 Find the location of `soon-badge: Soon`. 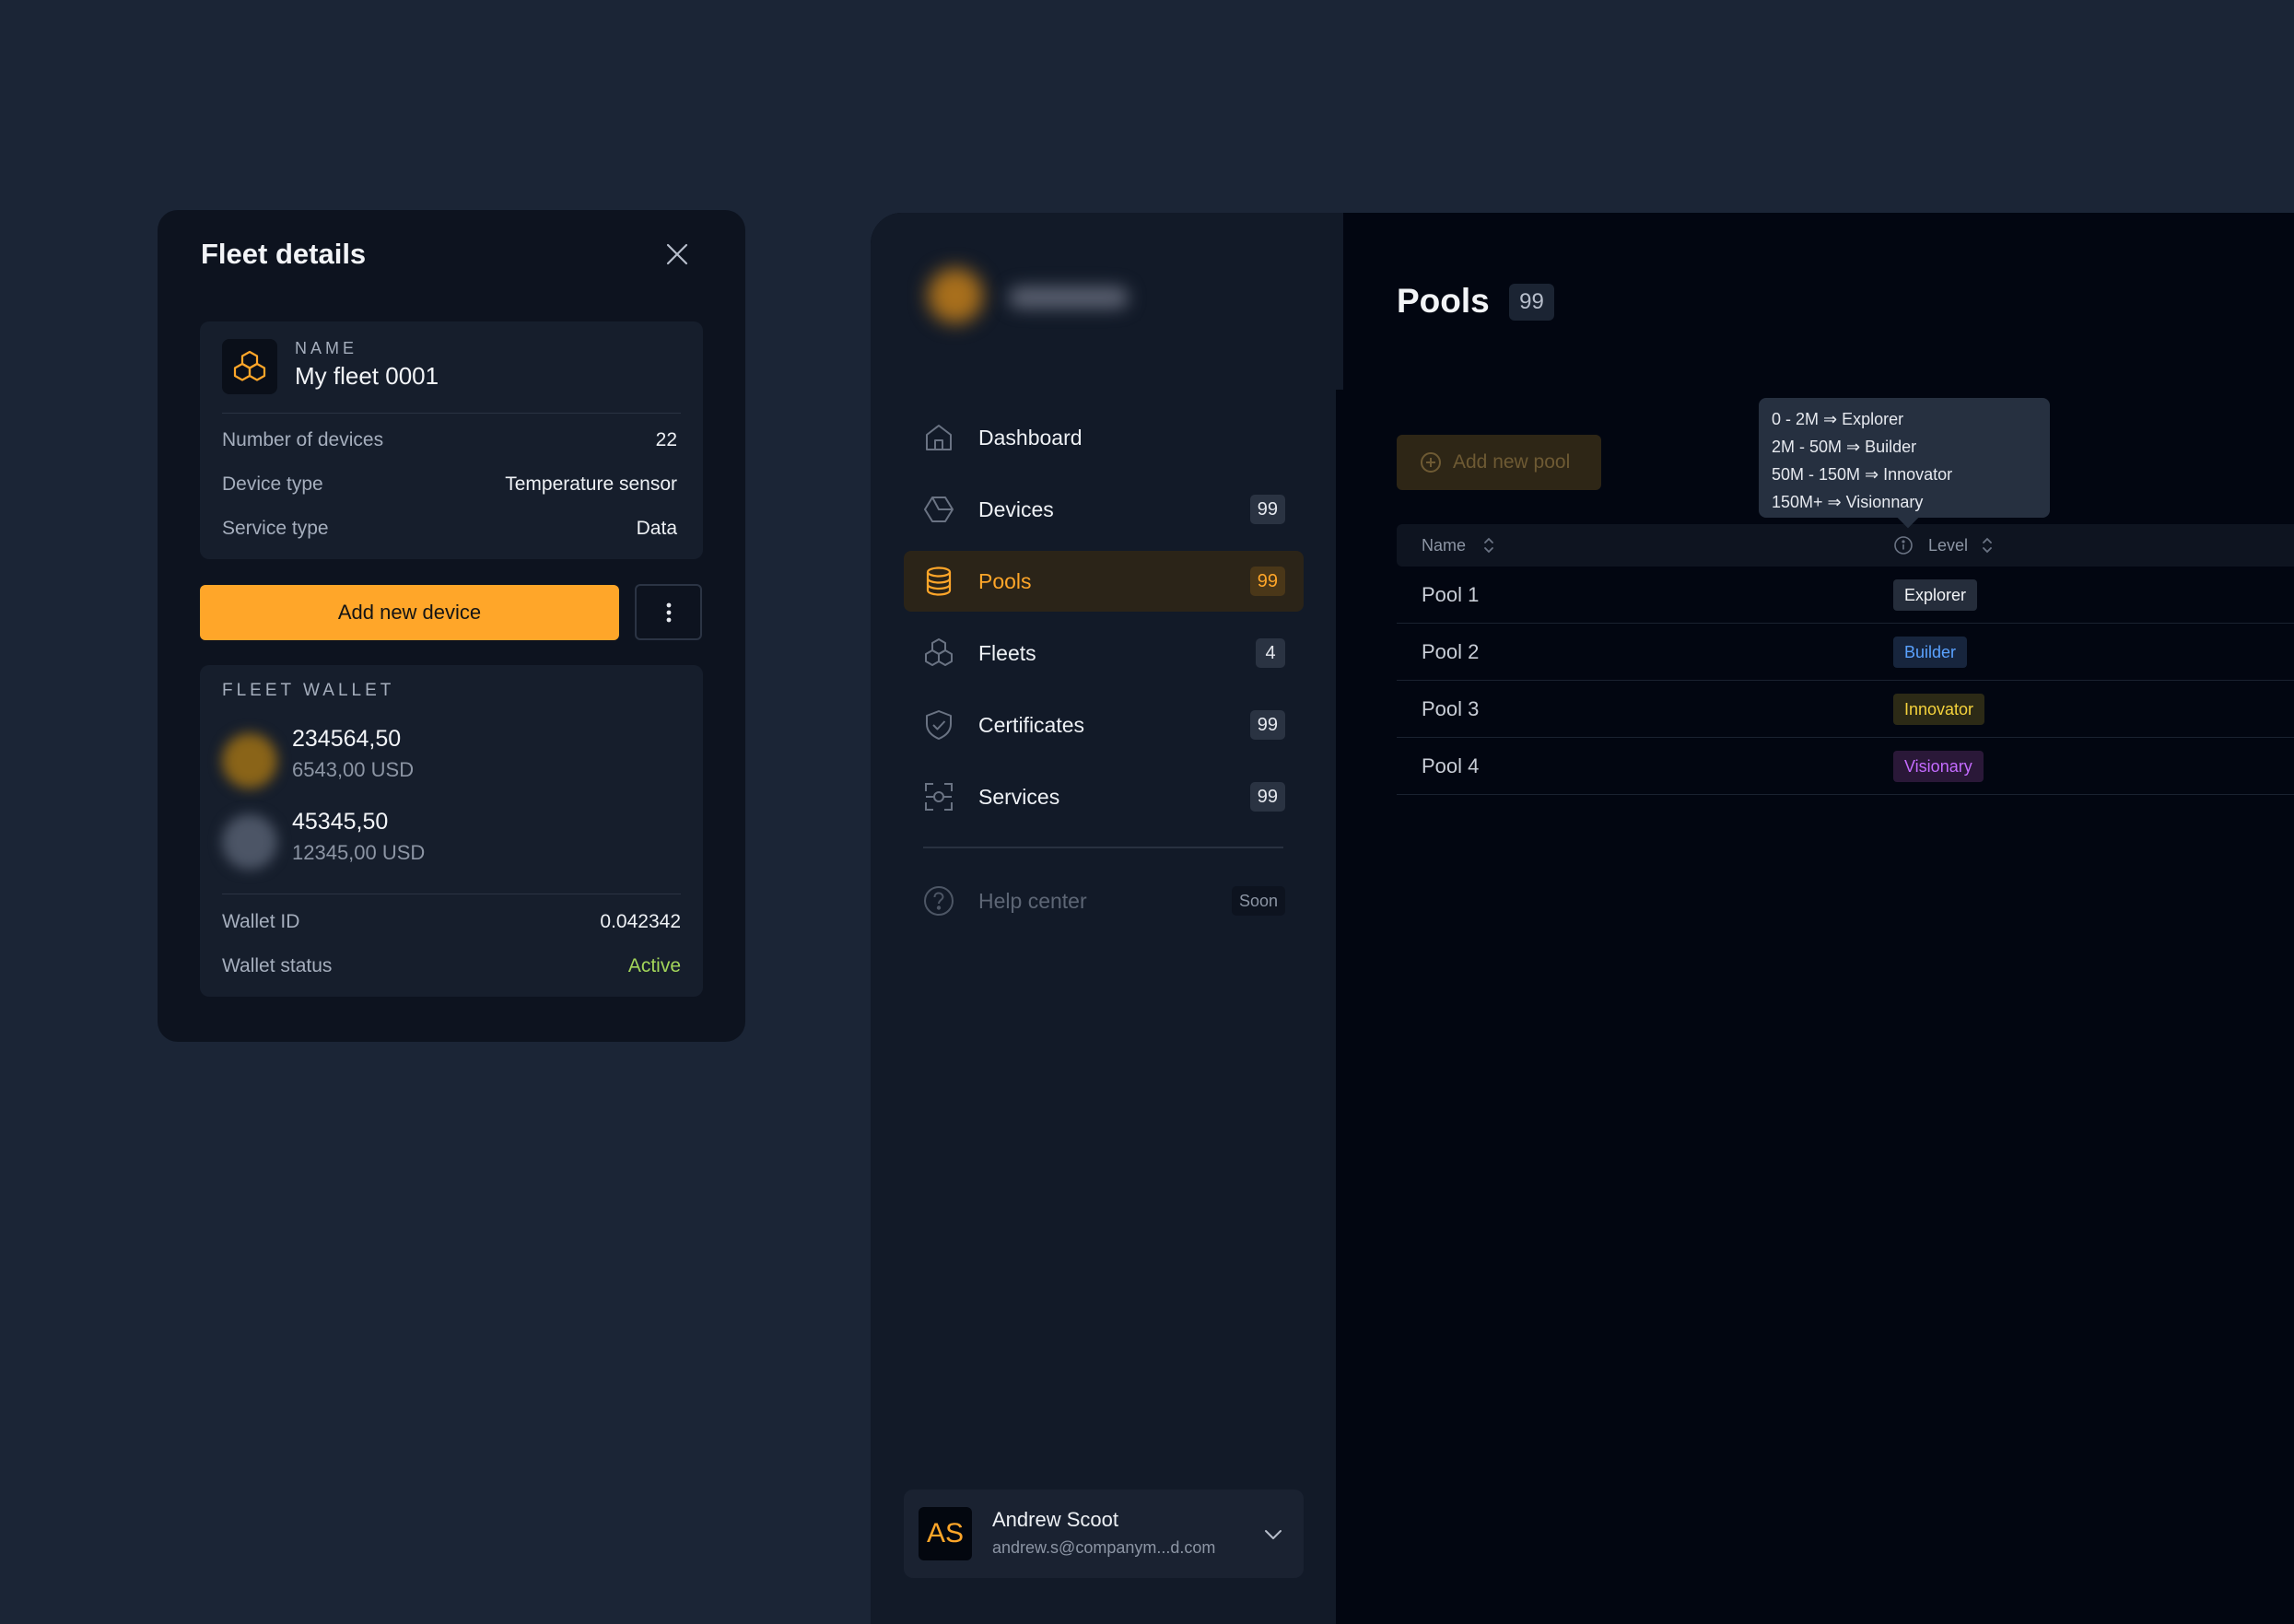

soon-badge: Soon is located at coordinates (1258, 901).